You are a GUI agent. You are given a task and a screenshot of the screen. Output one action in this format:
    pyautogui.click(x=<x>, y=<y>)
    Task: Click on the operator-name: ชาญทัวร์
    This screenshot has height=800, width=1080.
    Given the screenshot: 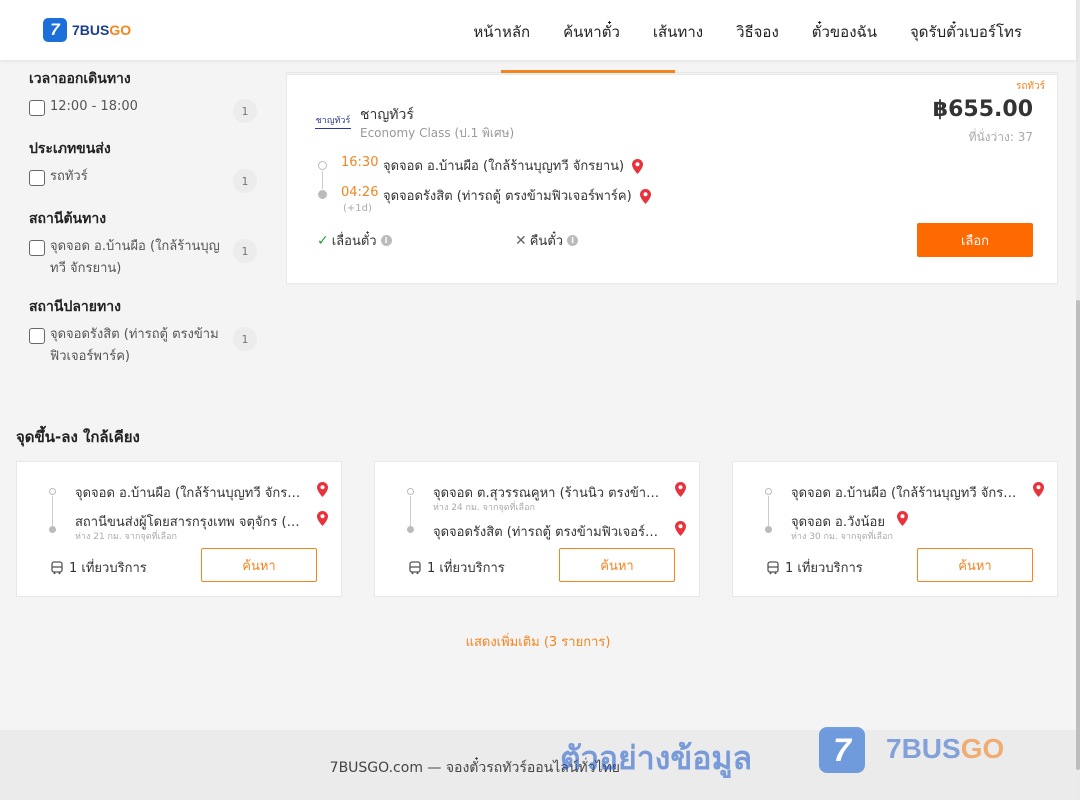 What is the action you would take?
    pyautogui.click(x=387, y=115)
    